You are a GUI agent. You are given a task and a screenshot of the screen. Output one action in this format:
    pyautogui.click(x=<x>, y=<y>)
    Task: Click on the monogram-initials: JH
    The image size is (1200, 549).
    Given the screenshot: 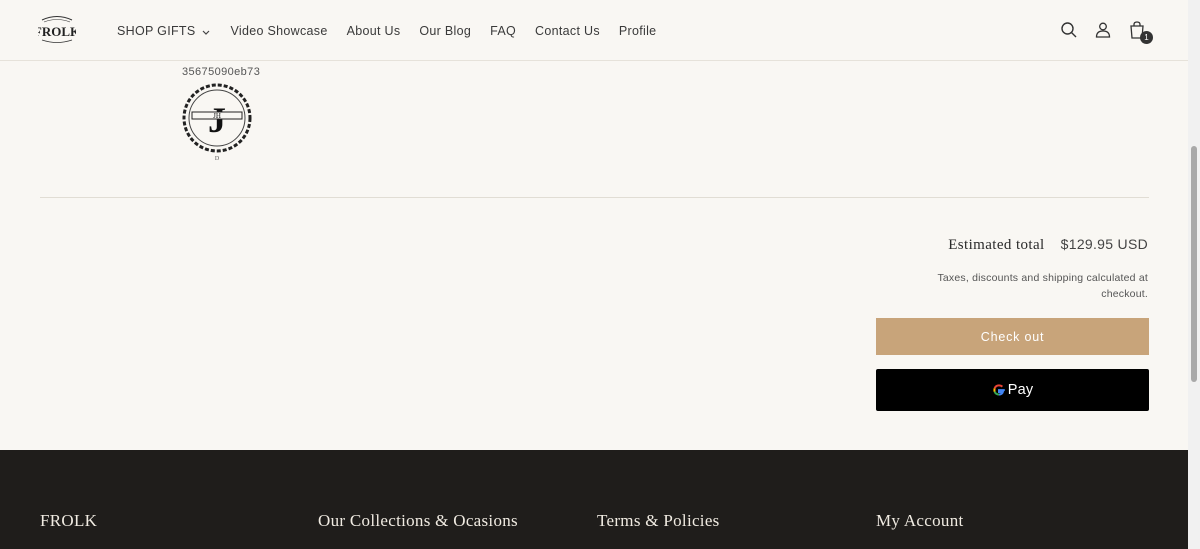 What is the action you would take?
    pyautogui.click(x=217, y=116)
    